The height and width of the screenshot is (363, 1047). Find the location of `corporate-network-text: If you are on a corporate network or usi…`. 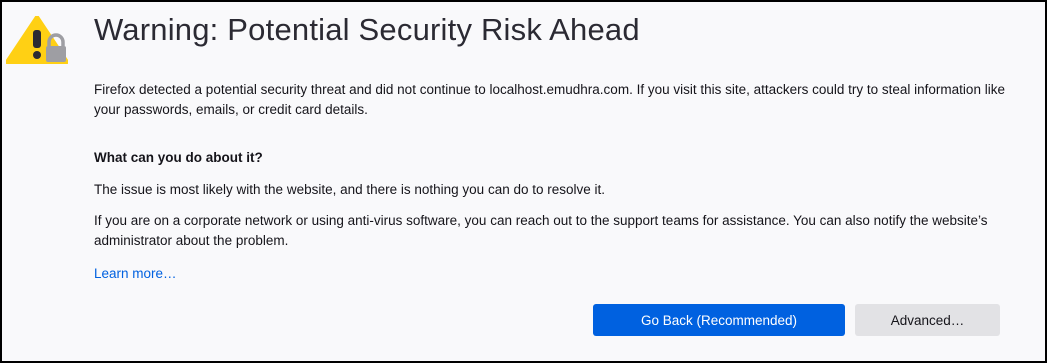

corporate-network-text: If you are on a corporate network or usi… is located at coordinates (541, 230).